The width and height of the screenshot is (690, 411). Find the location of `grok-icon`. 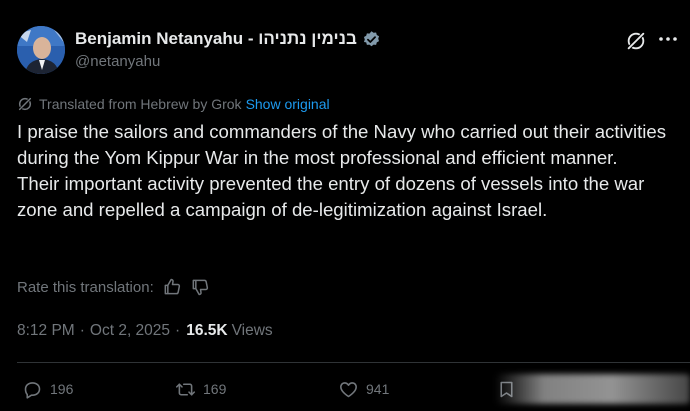

grok-icon is located at coordinates (636, 41).